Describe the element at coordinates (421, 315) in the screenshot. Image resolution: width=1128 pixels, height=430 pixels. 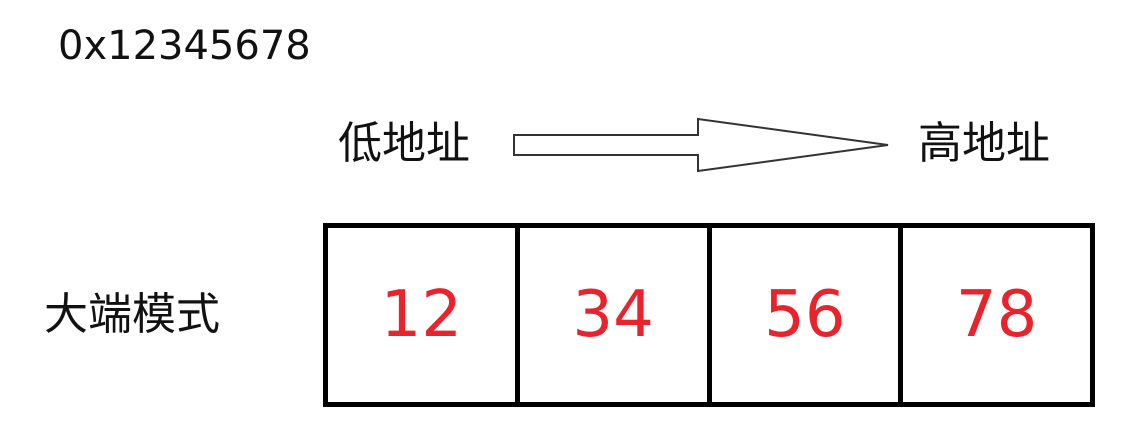
I see `byte-cell: 12` at that location.